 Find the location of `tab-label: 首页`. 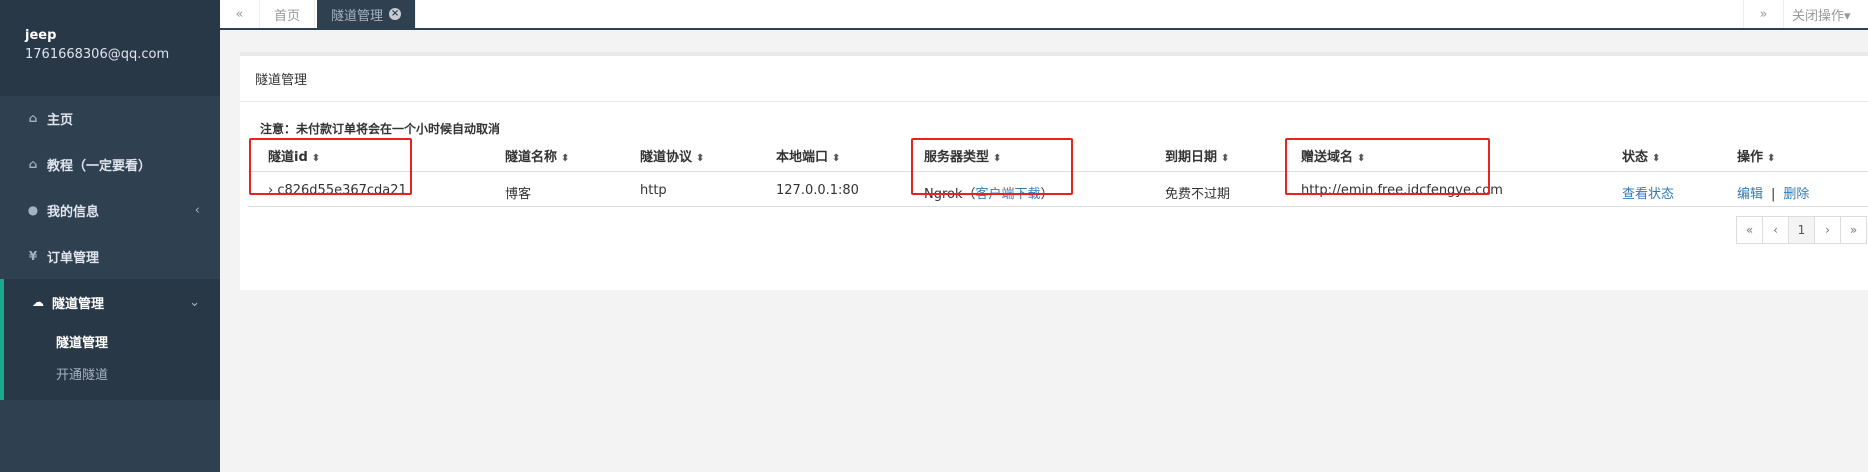

tab-label: 首页 is located at coordinates (287, 16).